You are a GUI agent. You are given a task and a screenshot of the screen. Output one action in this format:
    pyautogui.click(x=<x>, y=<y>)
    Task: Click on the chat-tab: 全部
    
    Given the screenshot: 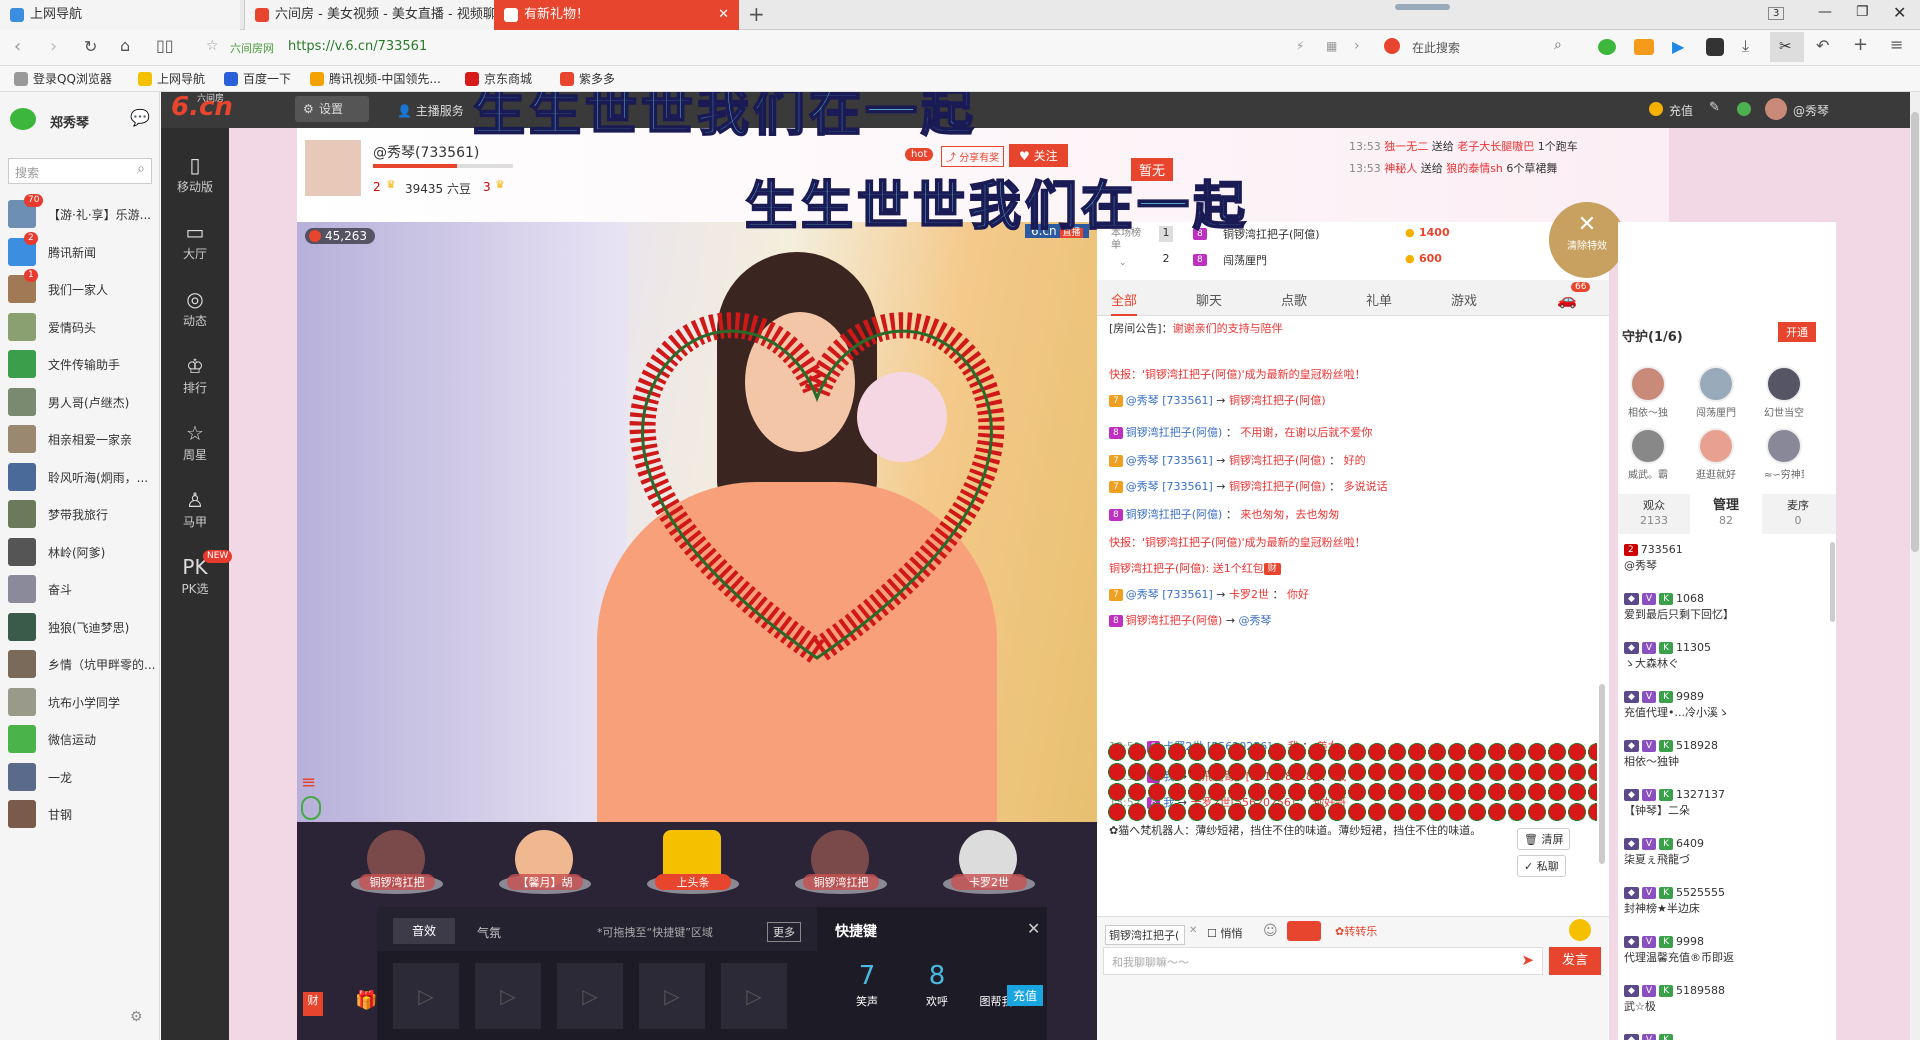 What is the action you would take?
    pyautogui.click(x=1124, y=303)
    